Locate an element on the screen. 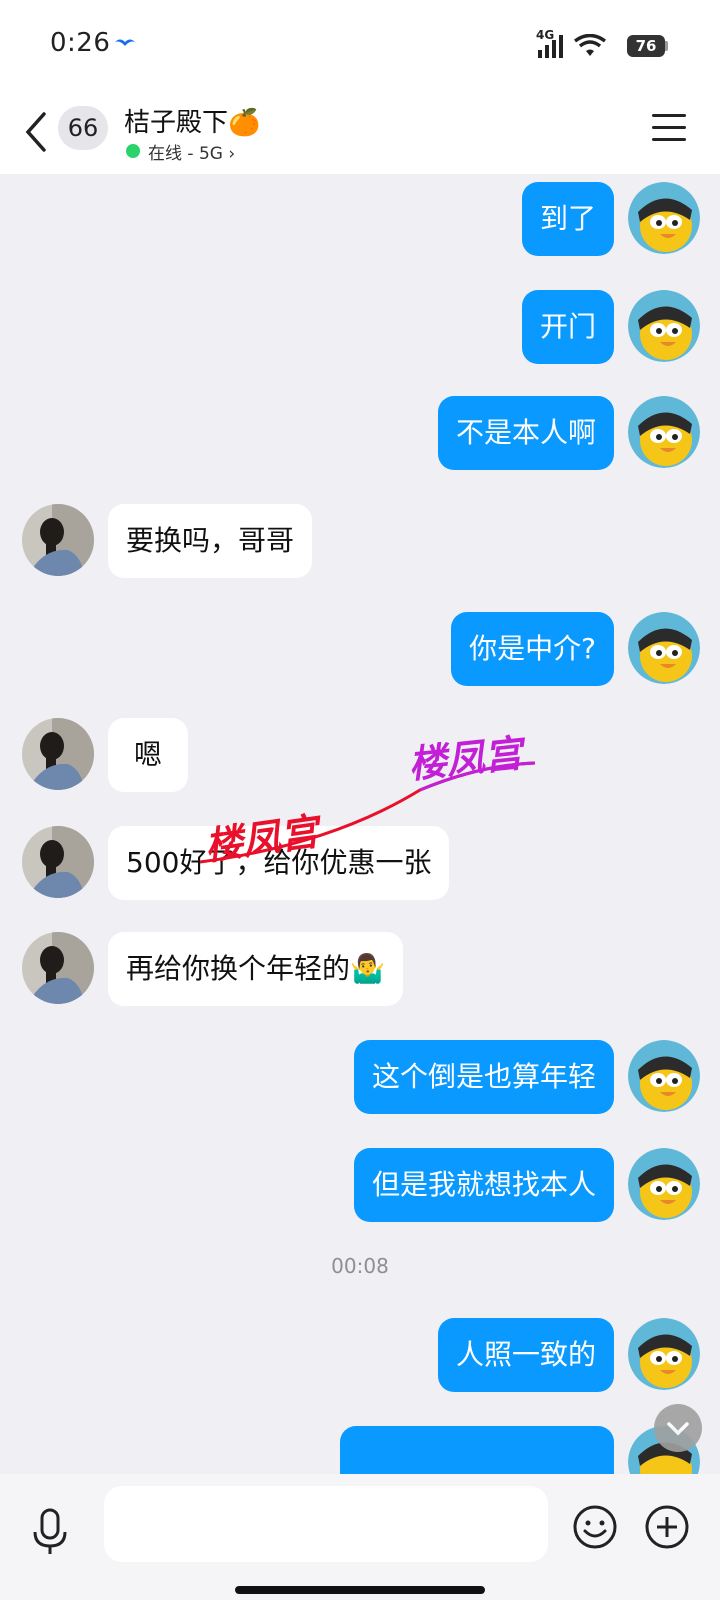  scroll-to-bottom-button is located at coordinates (678, 1428).